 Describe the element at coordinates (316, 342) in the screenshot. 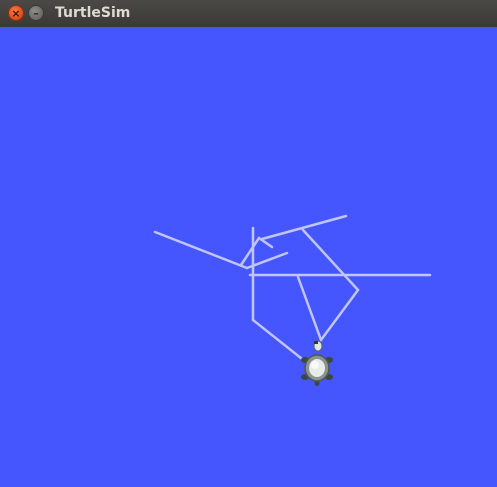

I see `turtle-eyes` at that location.